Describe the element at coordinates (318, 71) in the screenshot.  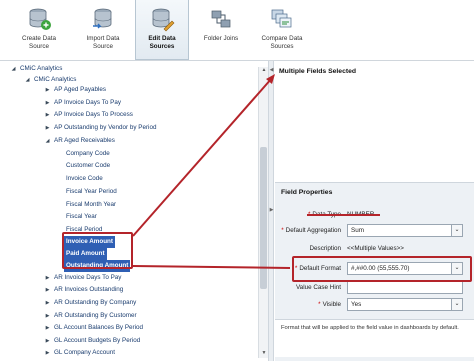
I see `multiple-fields-selected-title: Multiple Fields Selected` at that location.